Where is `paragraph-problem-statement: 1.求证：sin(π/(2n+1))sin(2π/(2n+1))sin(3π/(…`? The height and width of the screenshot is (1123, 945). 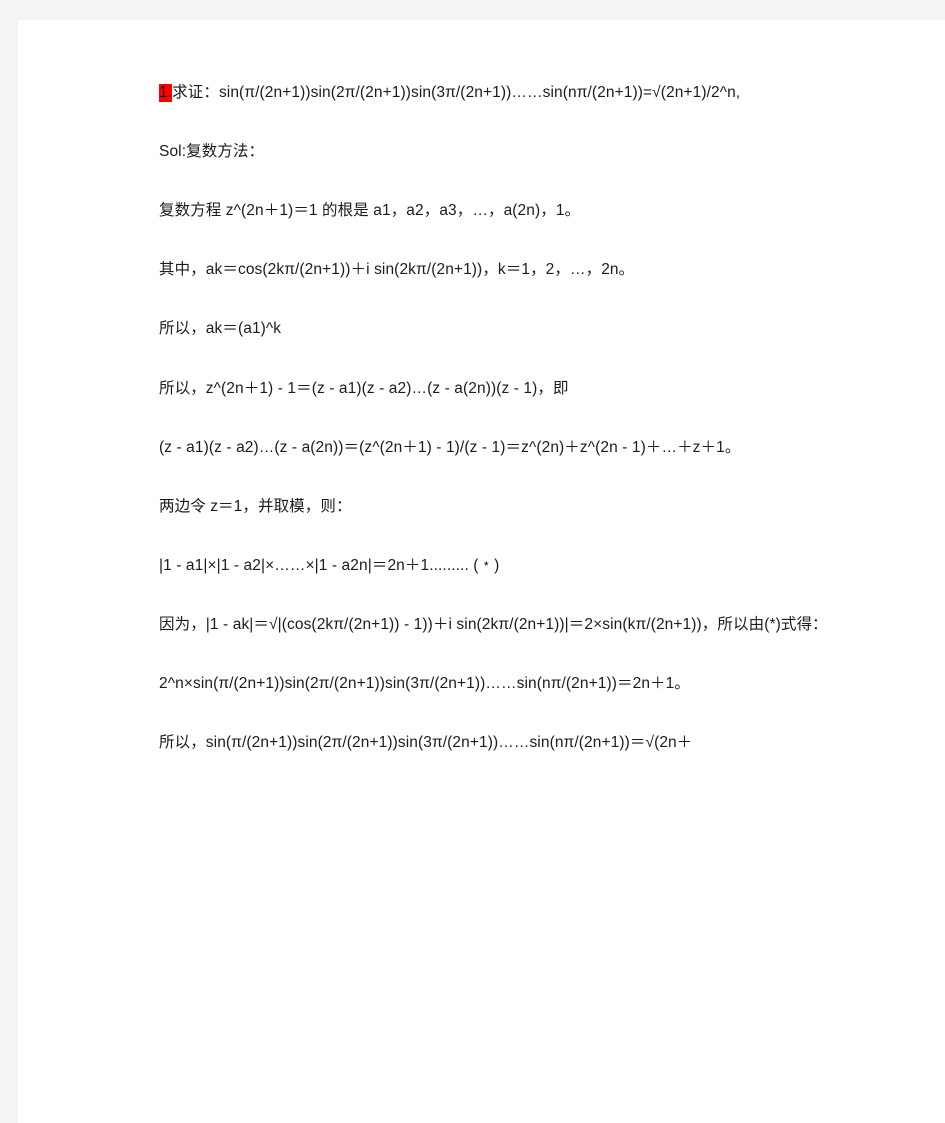
paragraph-problem-statement: 1.求证：sin(π/(2n+1))sin(2π/(2n+1))sin(3π/(… is located at coordinates (489, 92).